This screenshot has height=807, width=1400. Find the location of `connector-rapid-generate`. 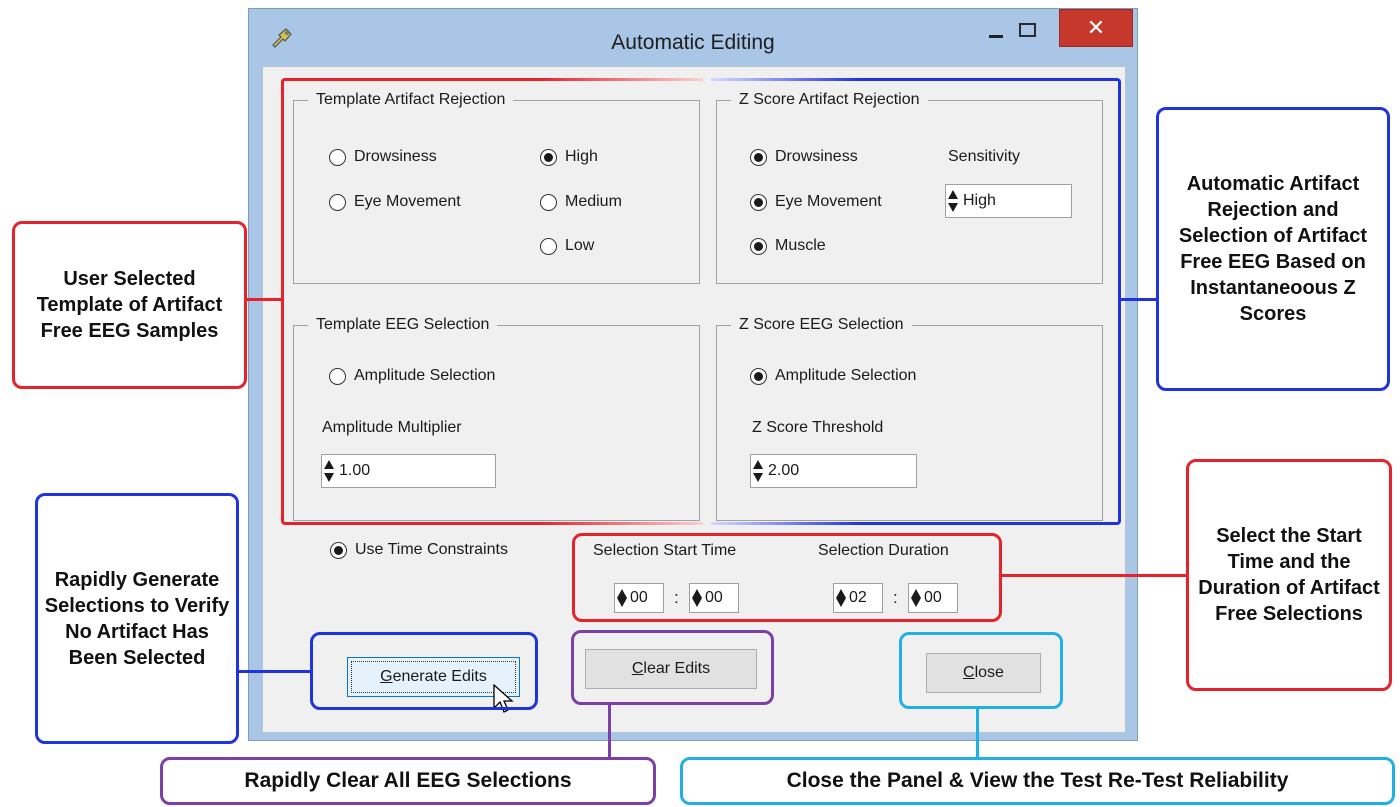

connector-rapid-generate is located at coordinates (275, 671).